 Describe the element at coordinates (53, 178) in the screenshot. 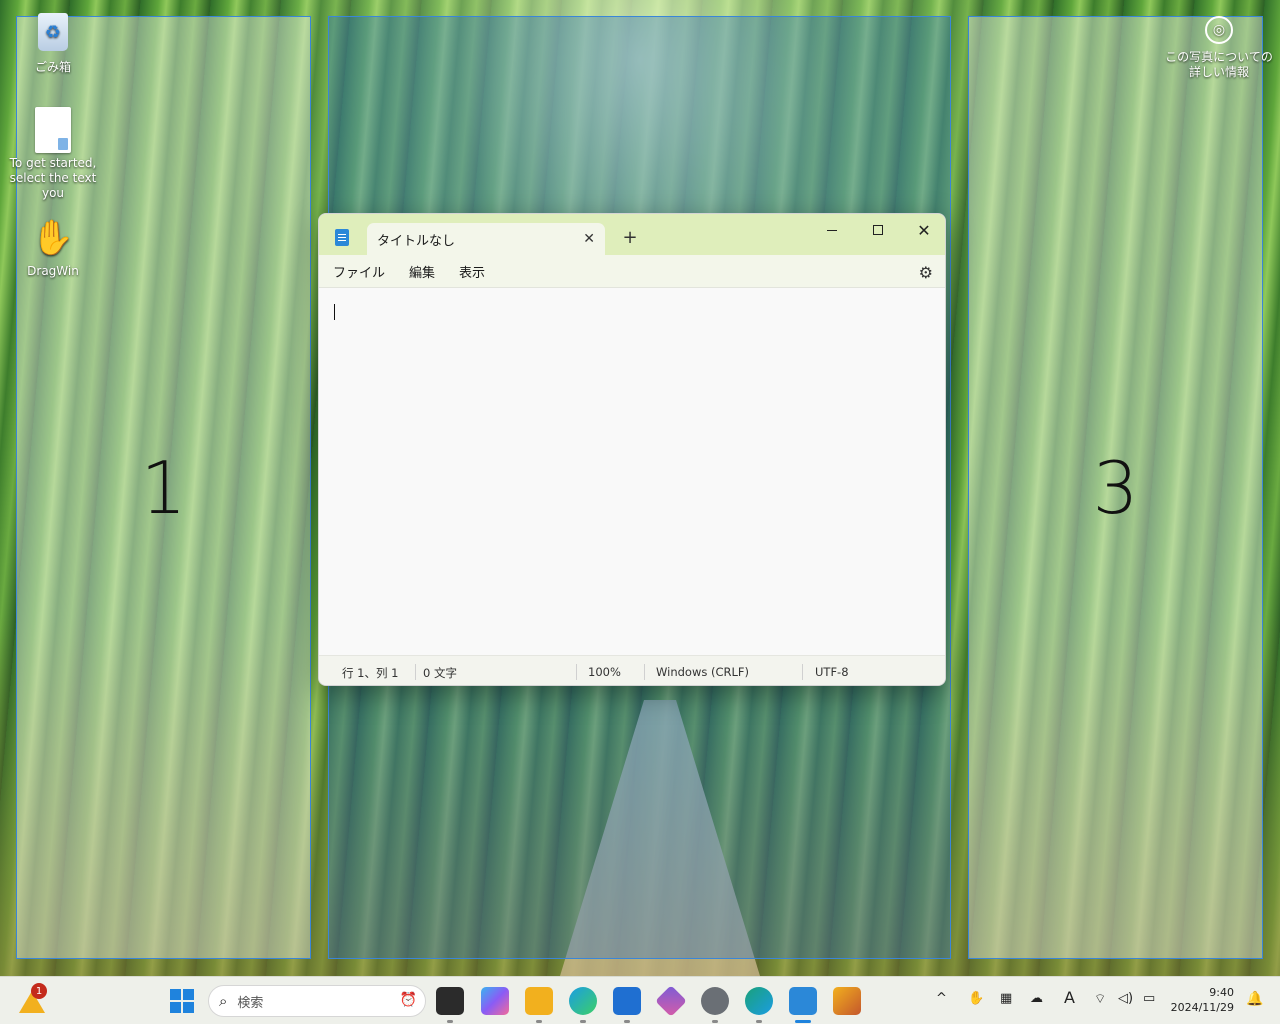

I see `desktop-icon-label: To get started, select the text you` at that location.